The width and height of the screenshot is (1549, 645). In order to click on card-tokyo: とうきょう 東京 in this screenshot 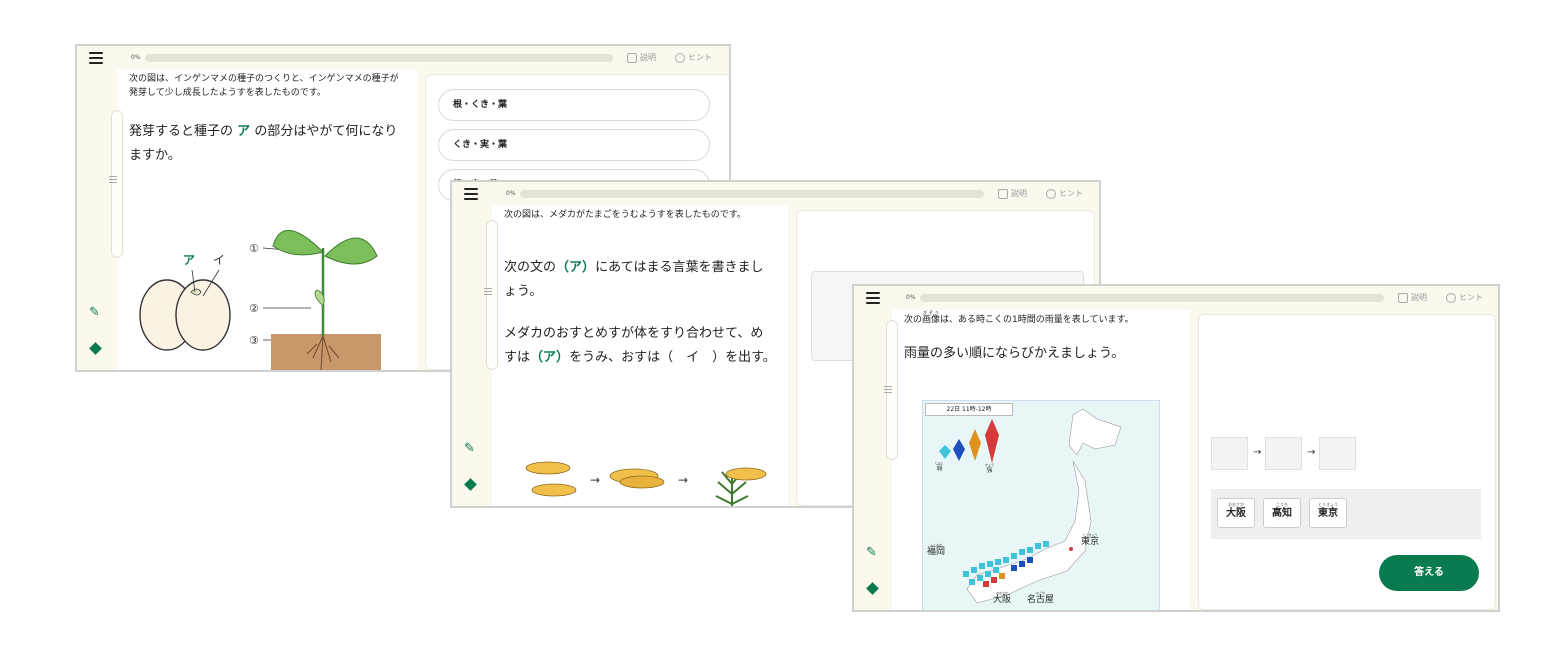, I will do `click(1328, 513)`.